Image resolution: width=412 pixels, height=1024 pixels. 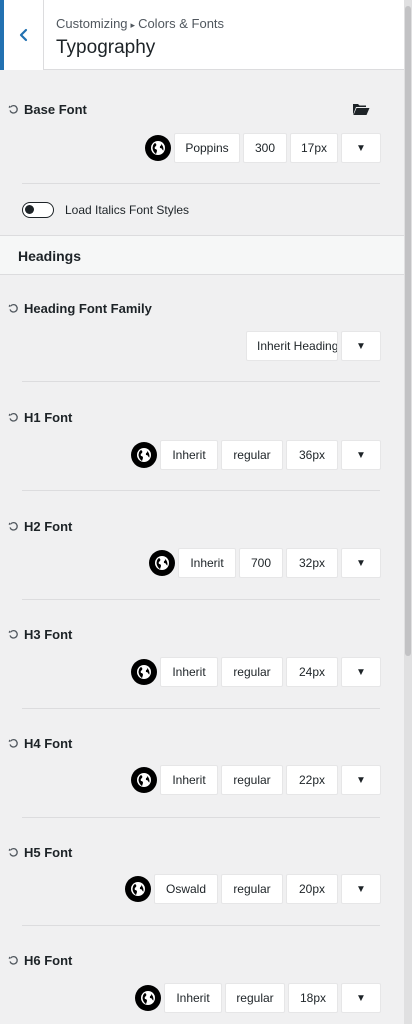 I want to click on breadcrumb-root: Customizing, so click(x=92, y=23).